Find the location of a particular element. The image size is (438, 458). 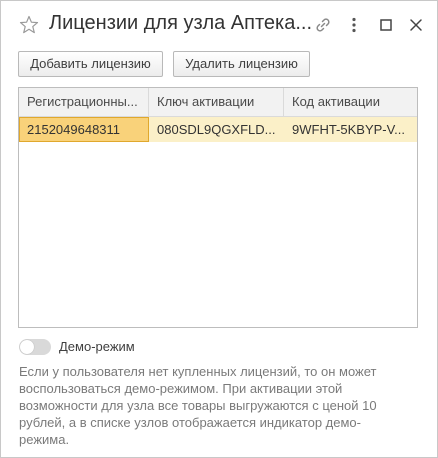

delete-license-button: Удалить лицензию is located at coordinates (241, 64).